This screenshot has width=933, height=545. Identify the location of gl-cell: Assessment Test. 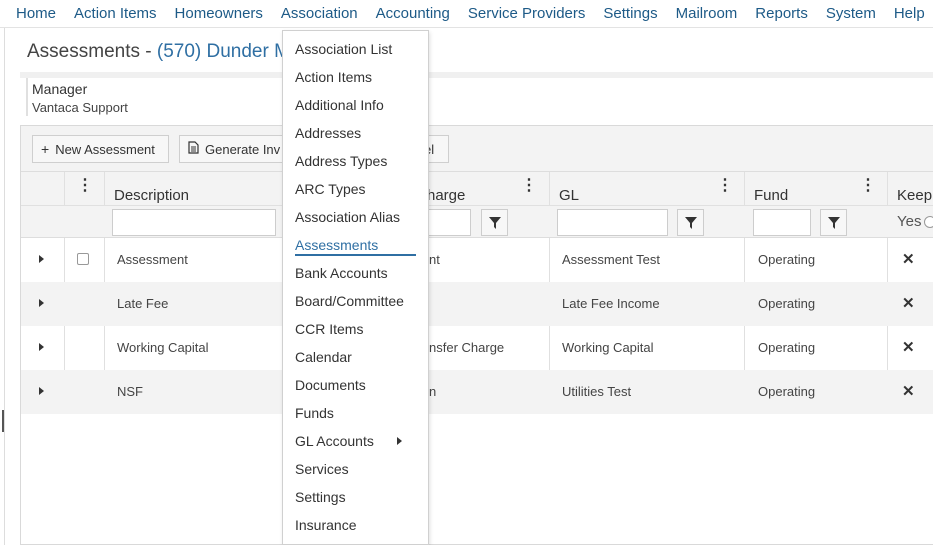
(611, 259).